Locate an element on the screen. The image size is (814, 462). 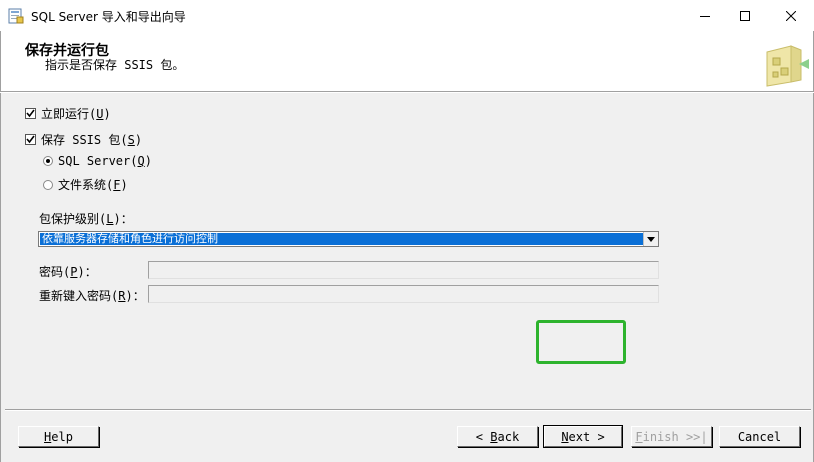
wizard-header: 保存并运行包 指示是否保存 SSIS 包。 is located at coordinates (407, 61).